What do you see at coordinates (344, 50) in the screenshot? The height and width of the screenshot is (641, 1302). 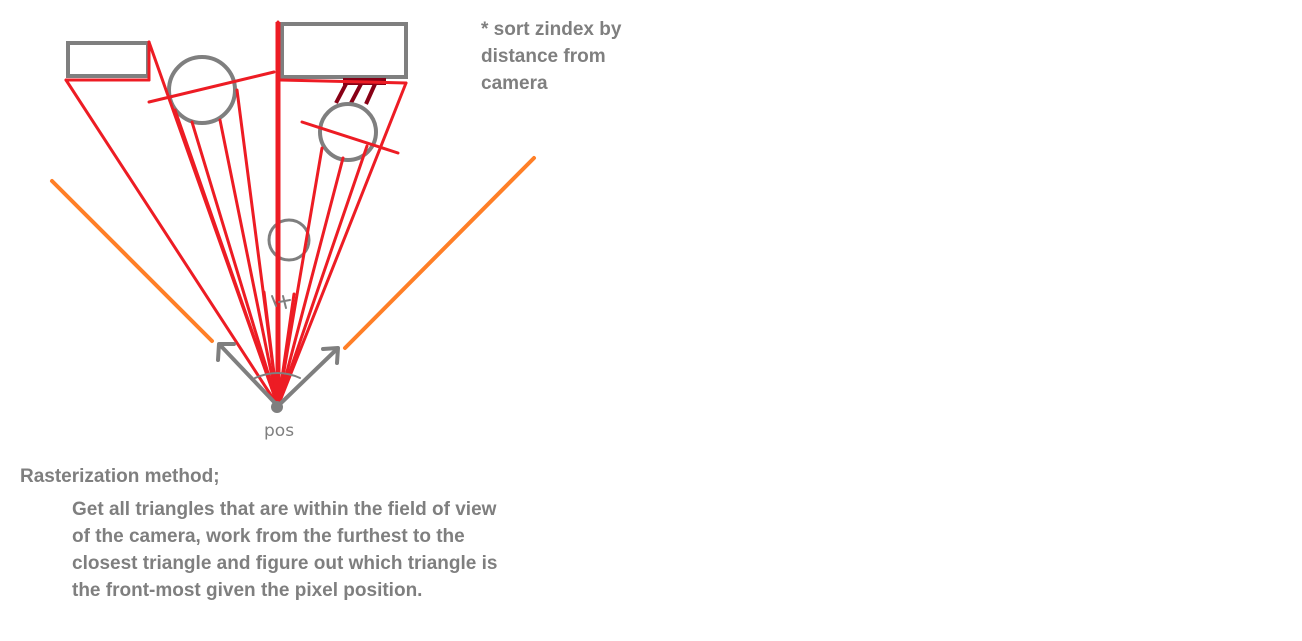 I see `right-box` at bounding box center [344, 50].